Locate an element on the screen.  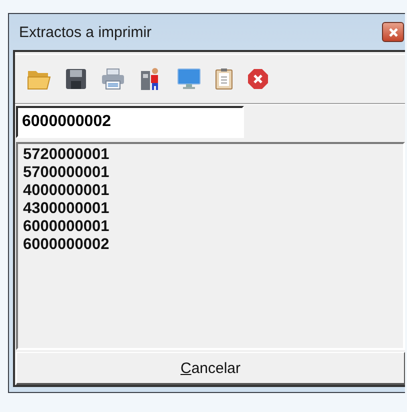
list-item: 4300000001 is located at coordinates (210, 209).